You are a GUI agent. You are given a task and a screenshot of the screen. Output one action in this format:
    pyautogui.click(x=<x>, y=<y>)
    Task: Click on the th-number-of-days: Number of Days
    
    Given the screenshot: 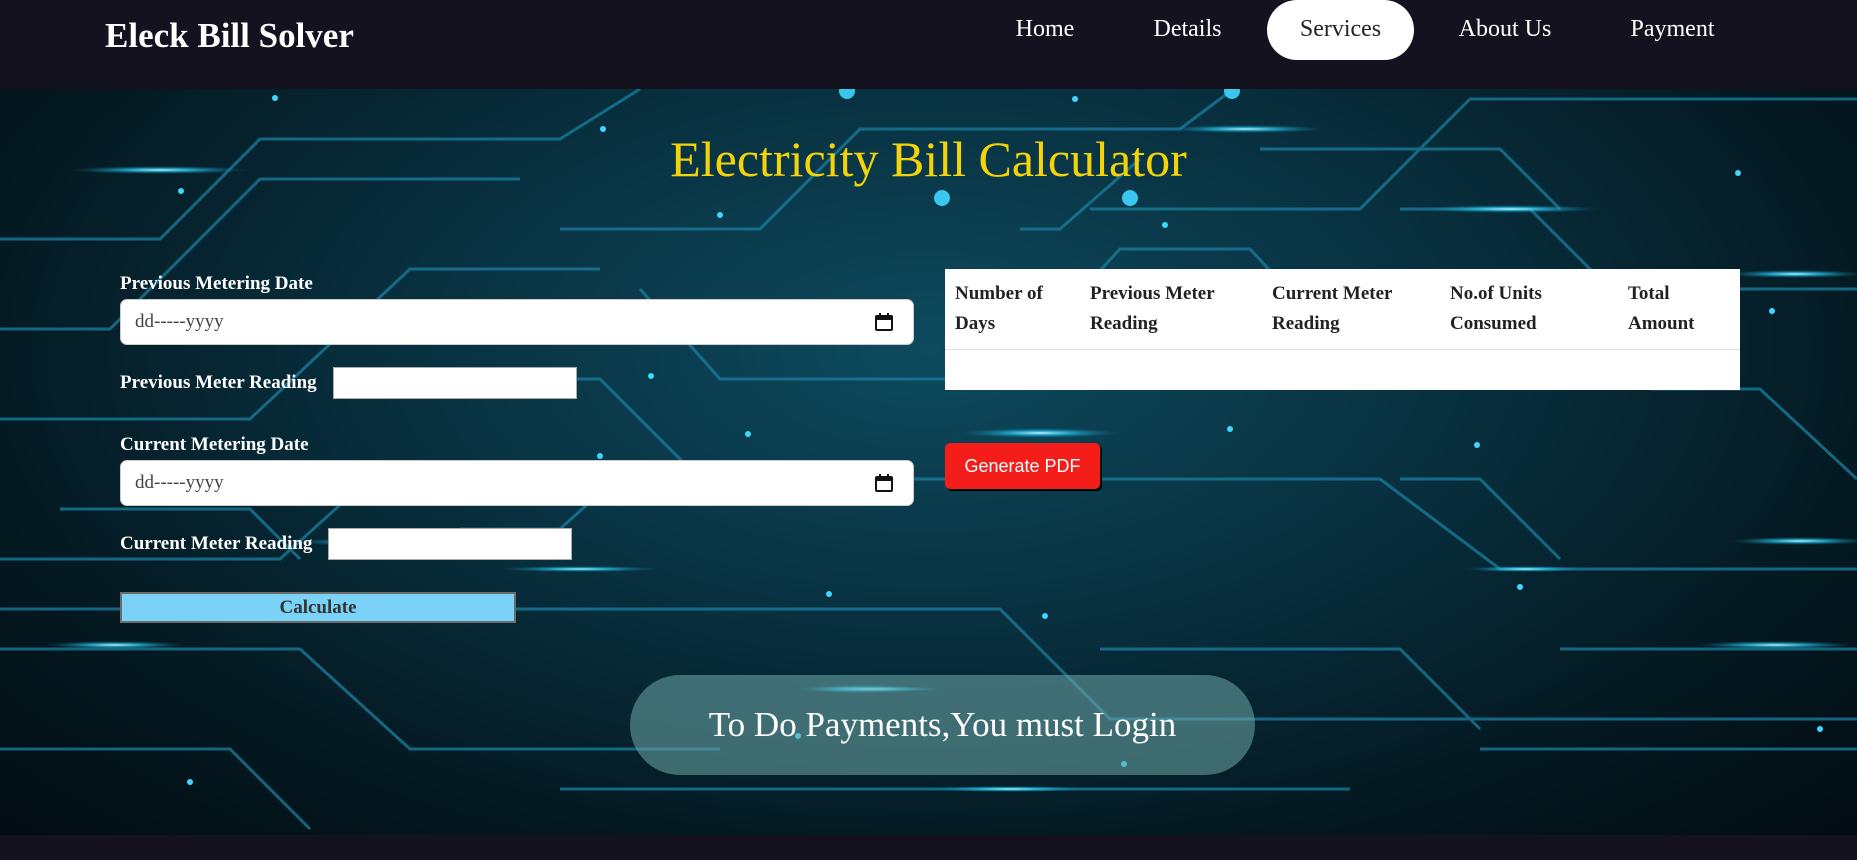 What is the action you would take?
    pyautogui.click(x=999, y=308)
    